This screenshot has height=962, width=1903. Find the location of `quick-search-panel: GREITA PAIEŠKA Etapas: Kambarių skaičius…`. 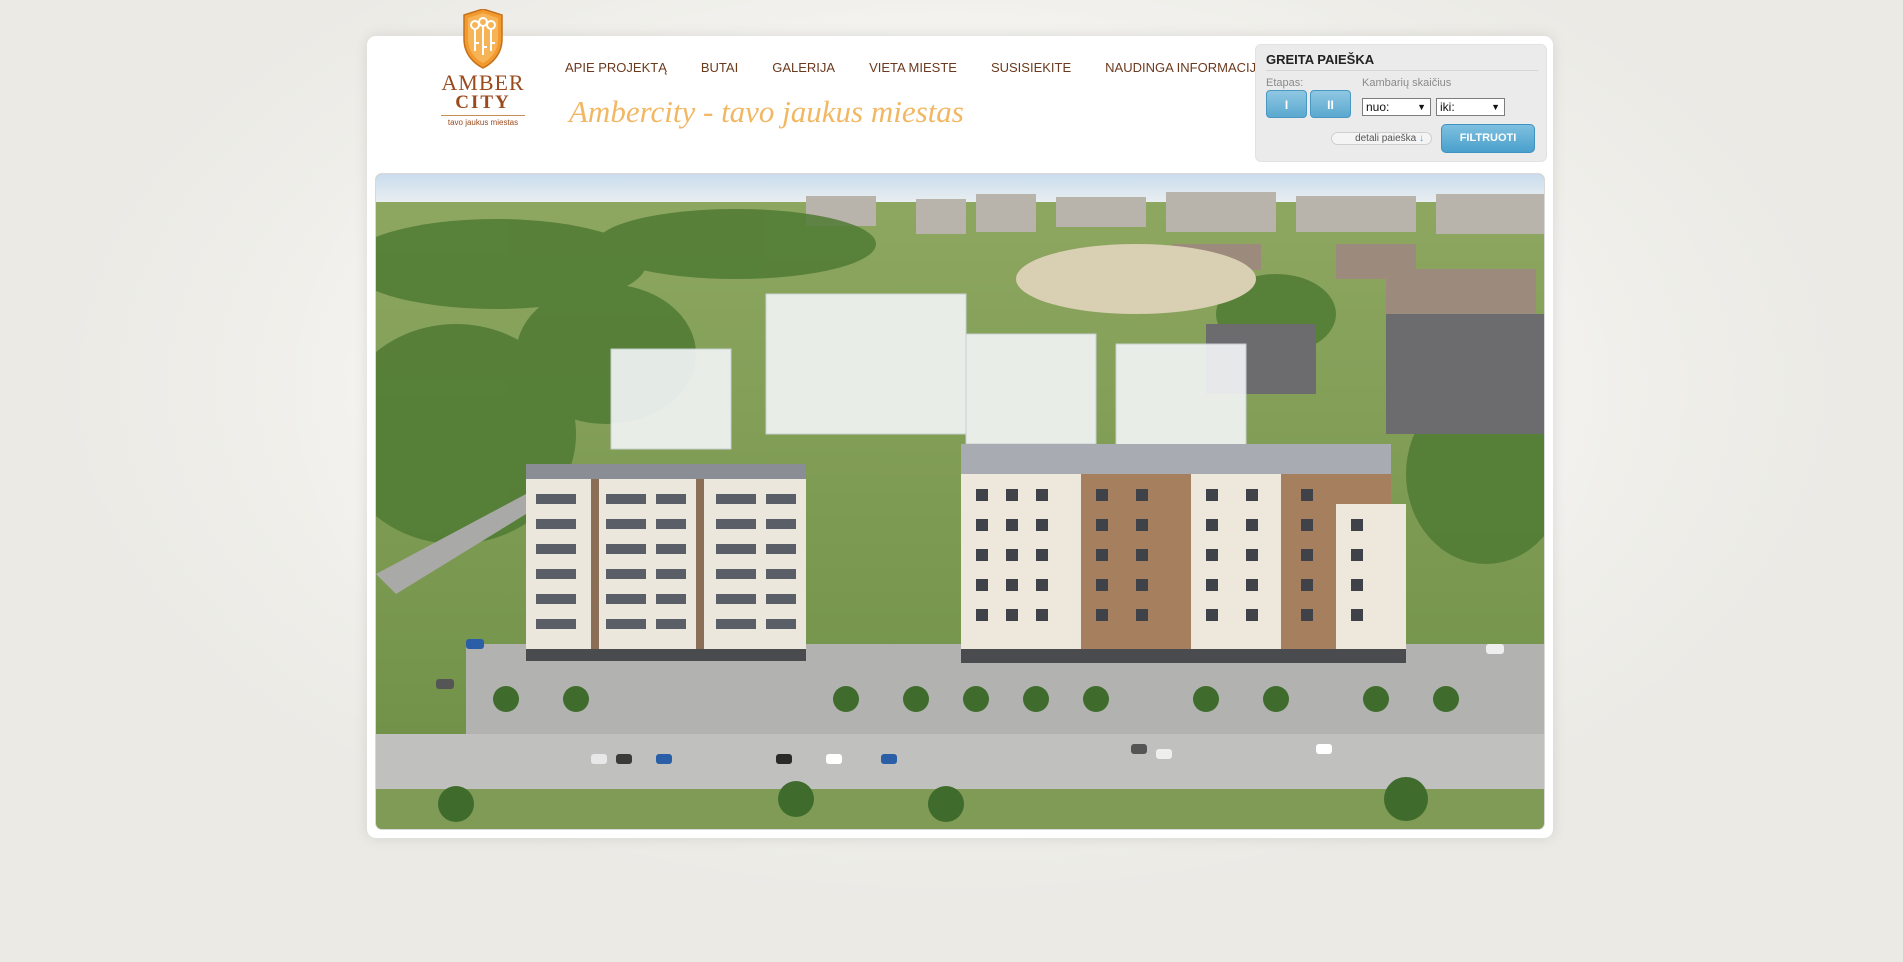

quick-search-panel: GREITA PAIEŠKA Etapas: Kambarių skaičius… is located at coordinates (1401, 103).